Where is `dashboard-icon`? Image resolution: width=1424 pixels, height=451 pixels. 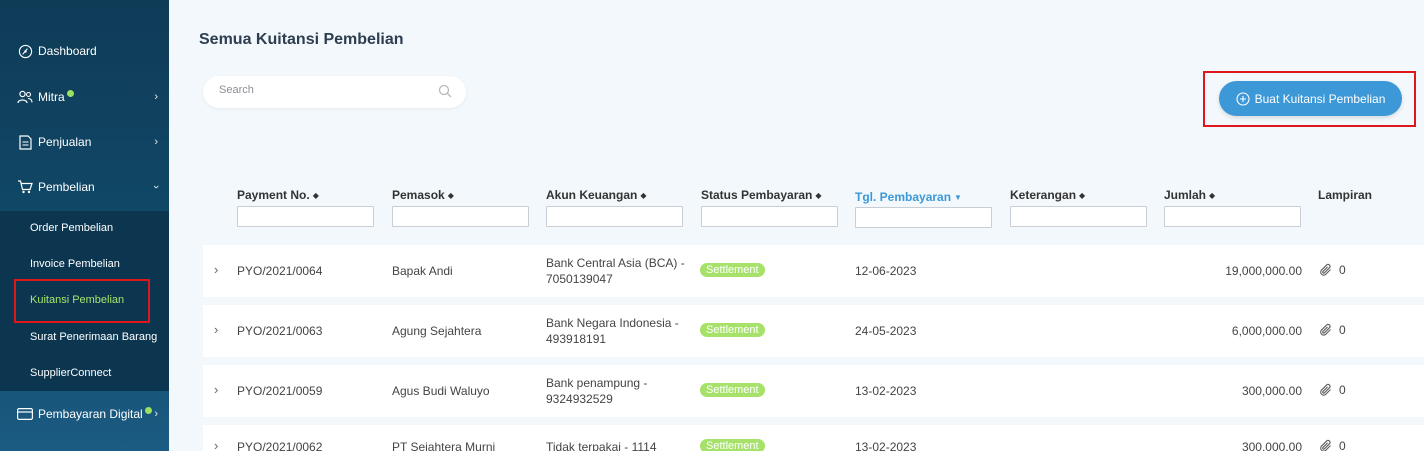 dashboard-icon is located at coordinates (25, 51).